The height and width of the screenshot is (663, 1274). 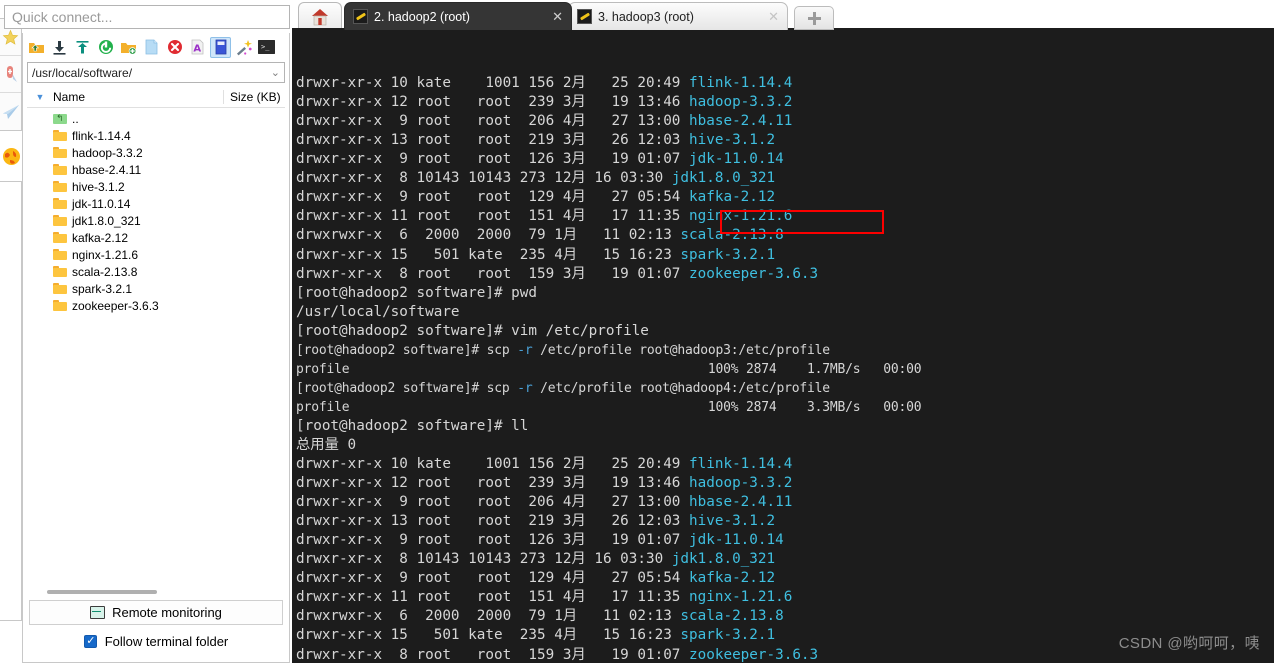 What do you see at coordinates (417, 292) in the screenshot?
I see `terminal-line-text: [root@hadoop2 software]# pwd` at bounding box center [417, 292].